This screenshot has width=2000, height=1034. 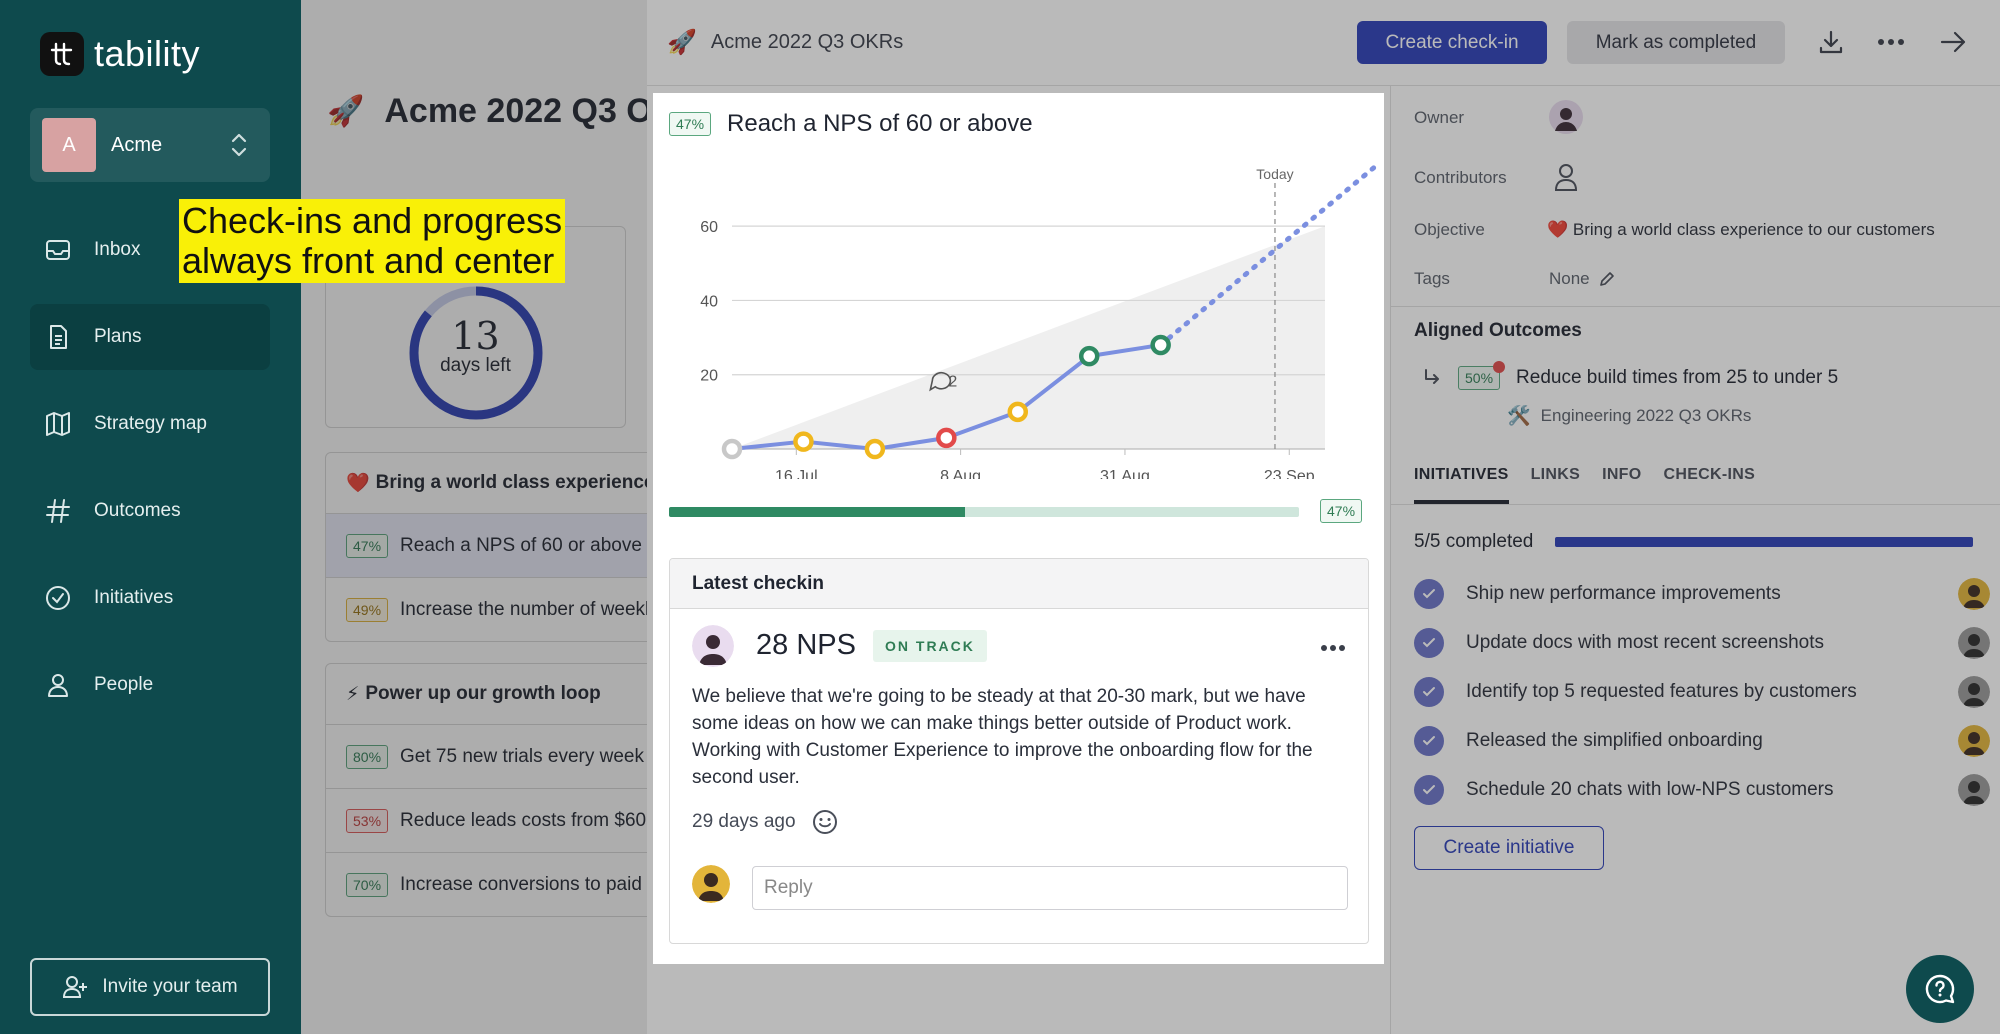 I want to click on kr-title: Reach a NPS of 60 or above, so click(x=880, y=123).